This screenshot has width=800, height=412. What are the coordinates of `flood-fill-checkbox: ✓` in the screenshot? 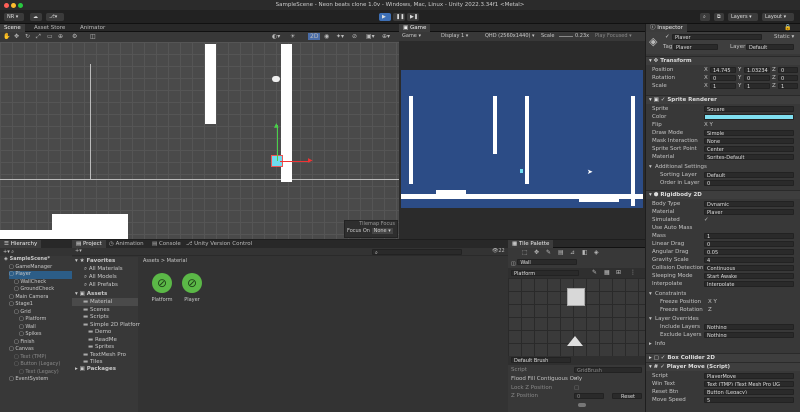 It's located at (576, 379).